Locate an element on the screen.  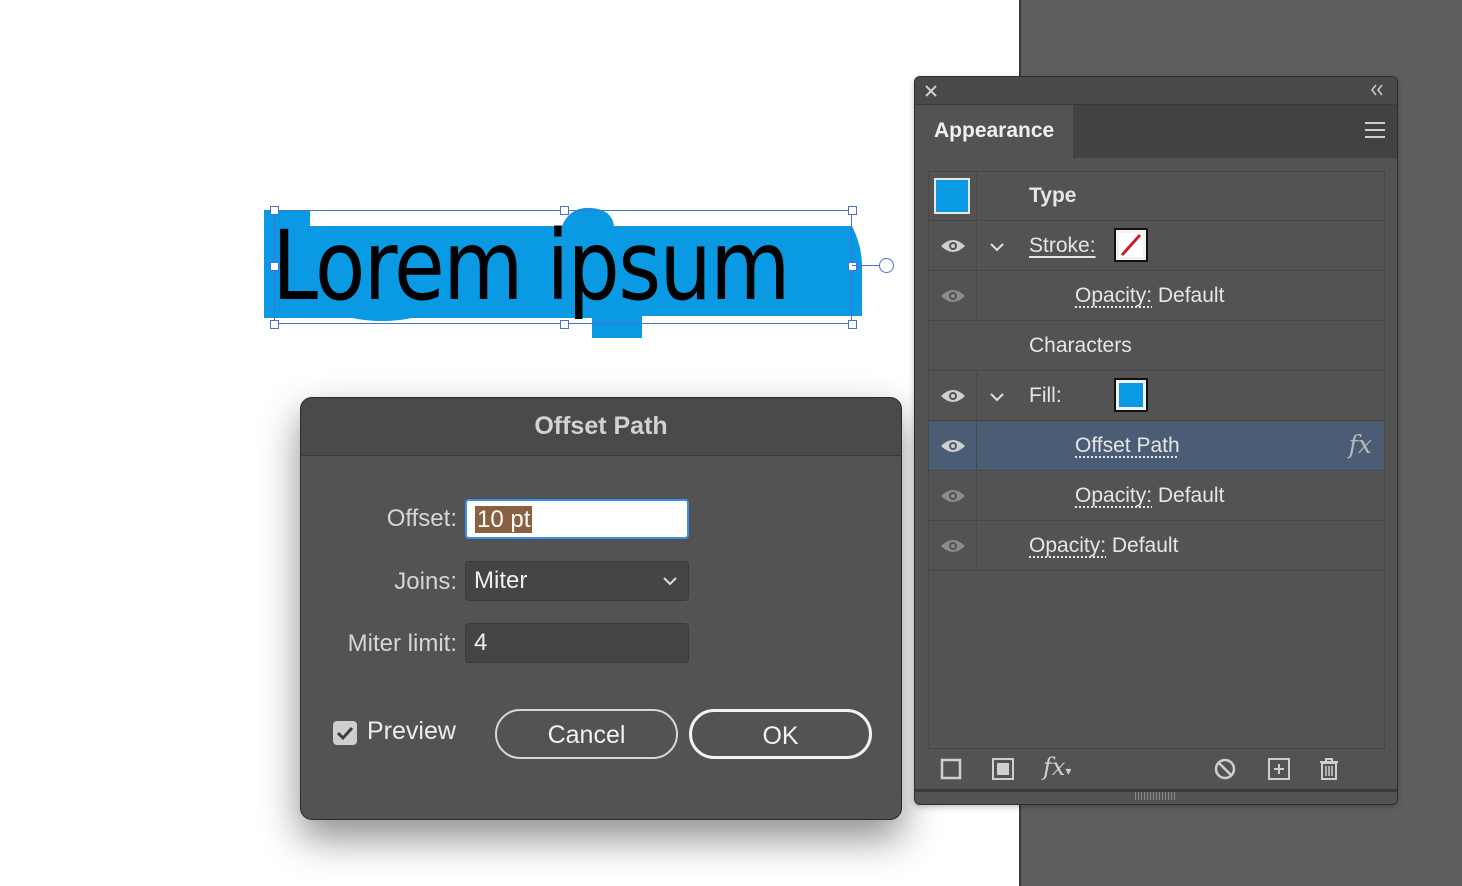
bounding-box is located at coordinates (563, 267).